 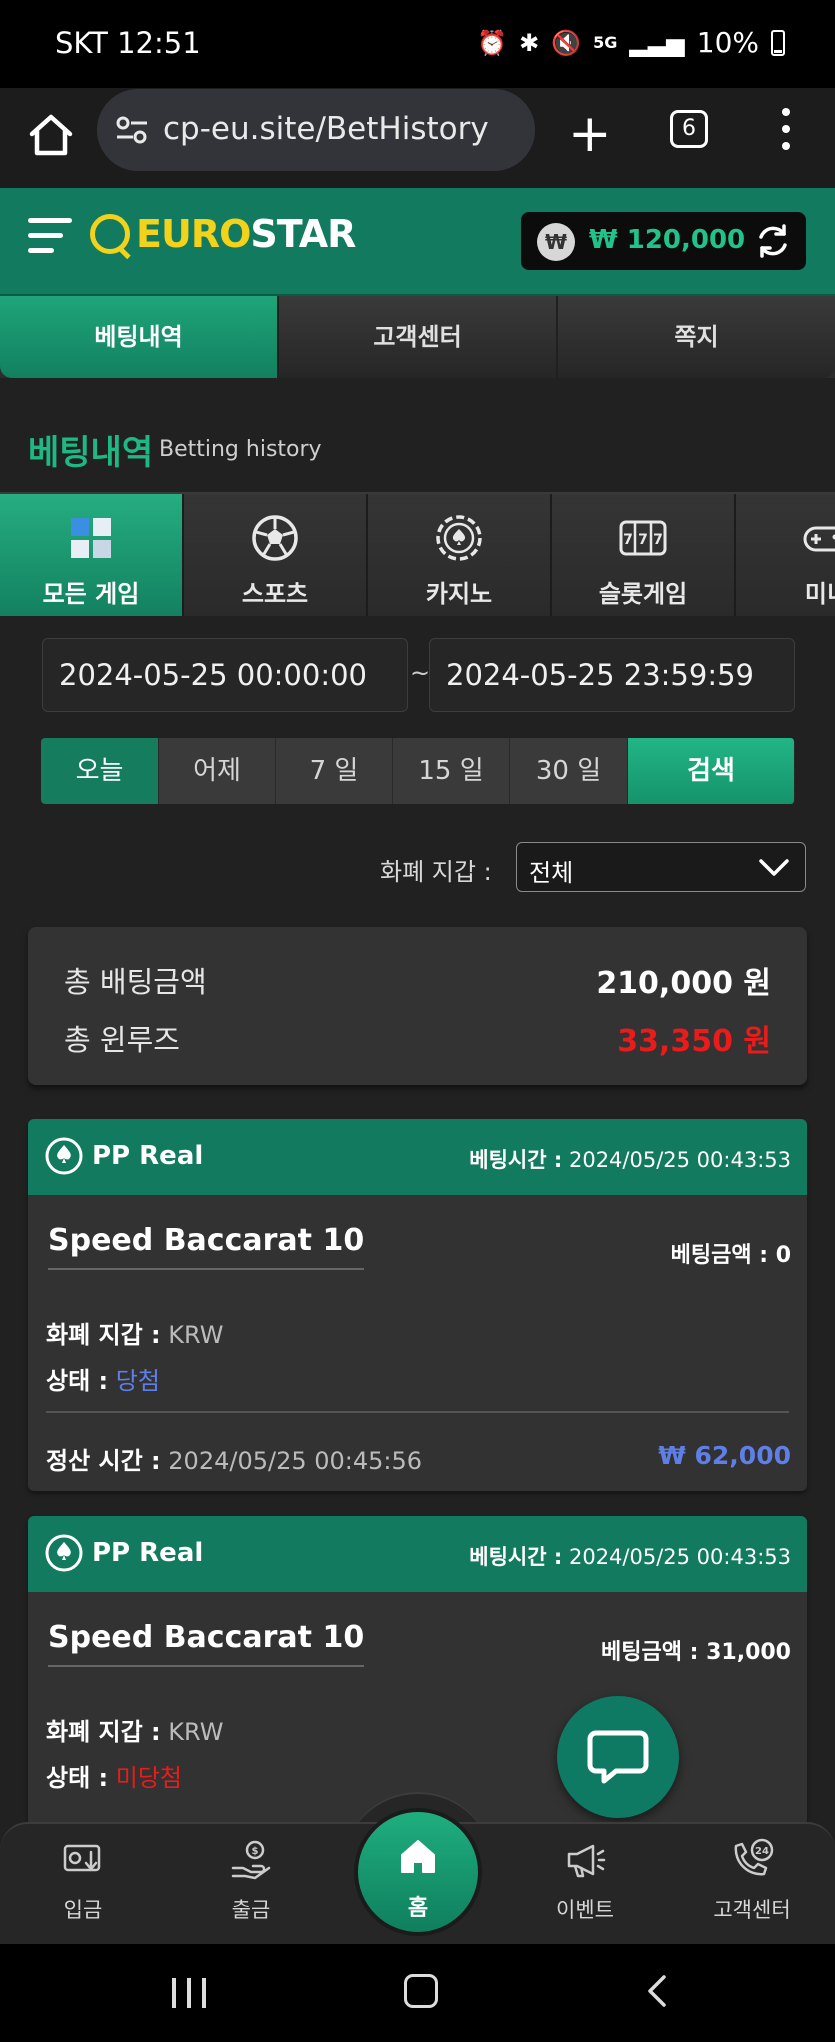 I want to click on support-24-icon: 24, so click(x=754, y=1857).